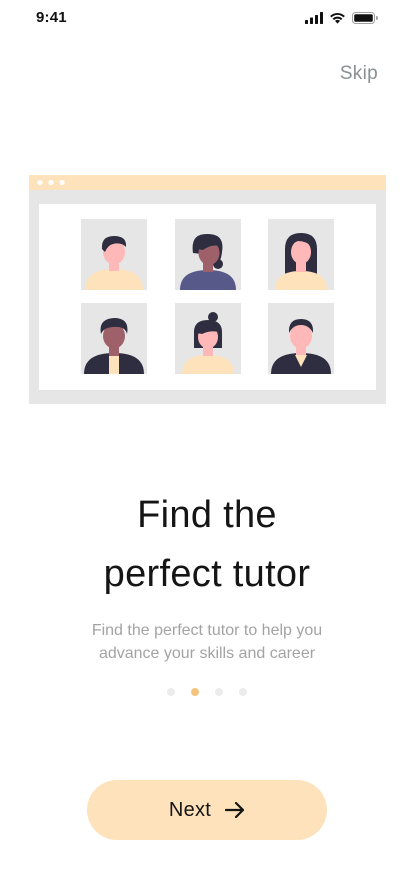 The height and width of the screenshot is (896, 414). What do you see at coordinates (207, 653) in the screenshot?
I see `subtitle-line: advance your skills and career` at bounding box center [207, 653].